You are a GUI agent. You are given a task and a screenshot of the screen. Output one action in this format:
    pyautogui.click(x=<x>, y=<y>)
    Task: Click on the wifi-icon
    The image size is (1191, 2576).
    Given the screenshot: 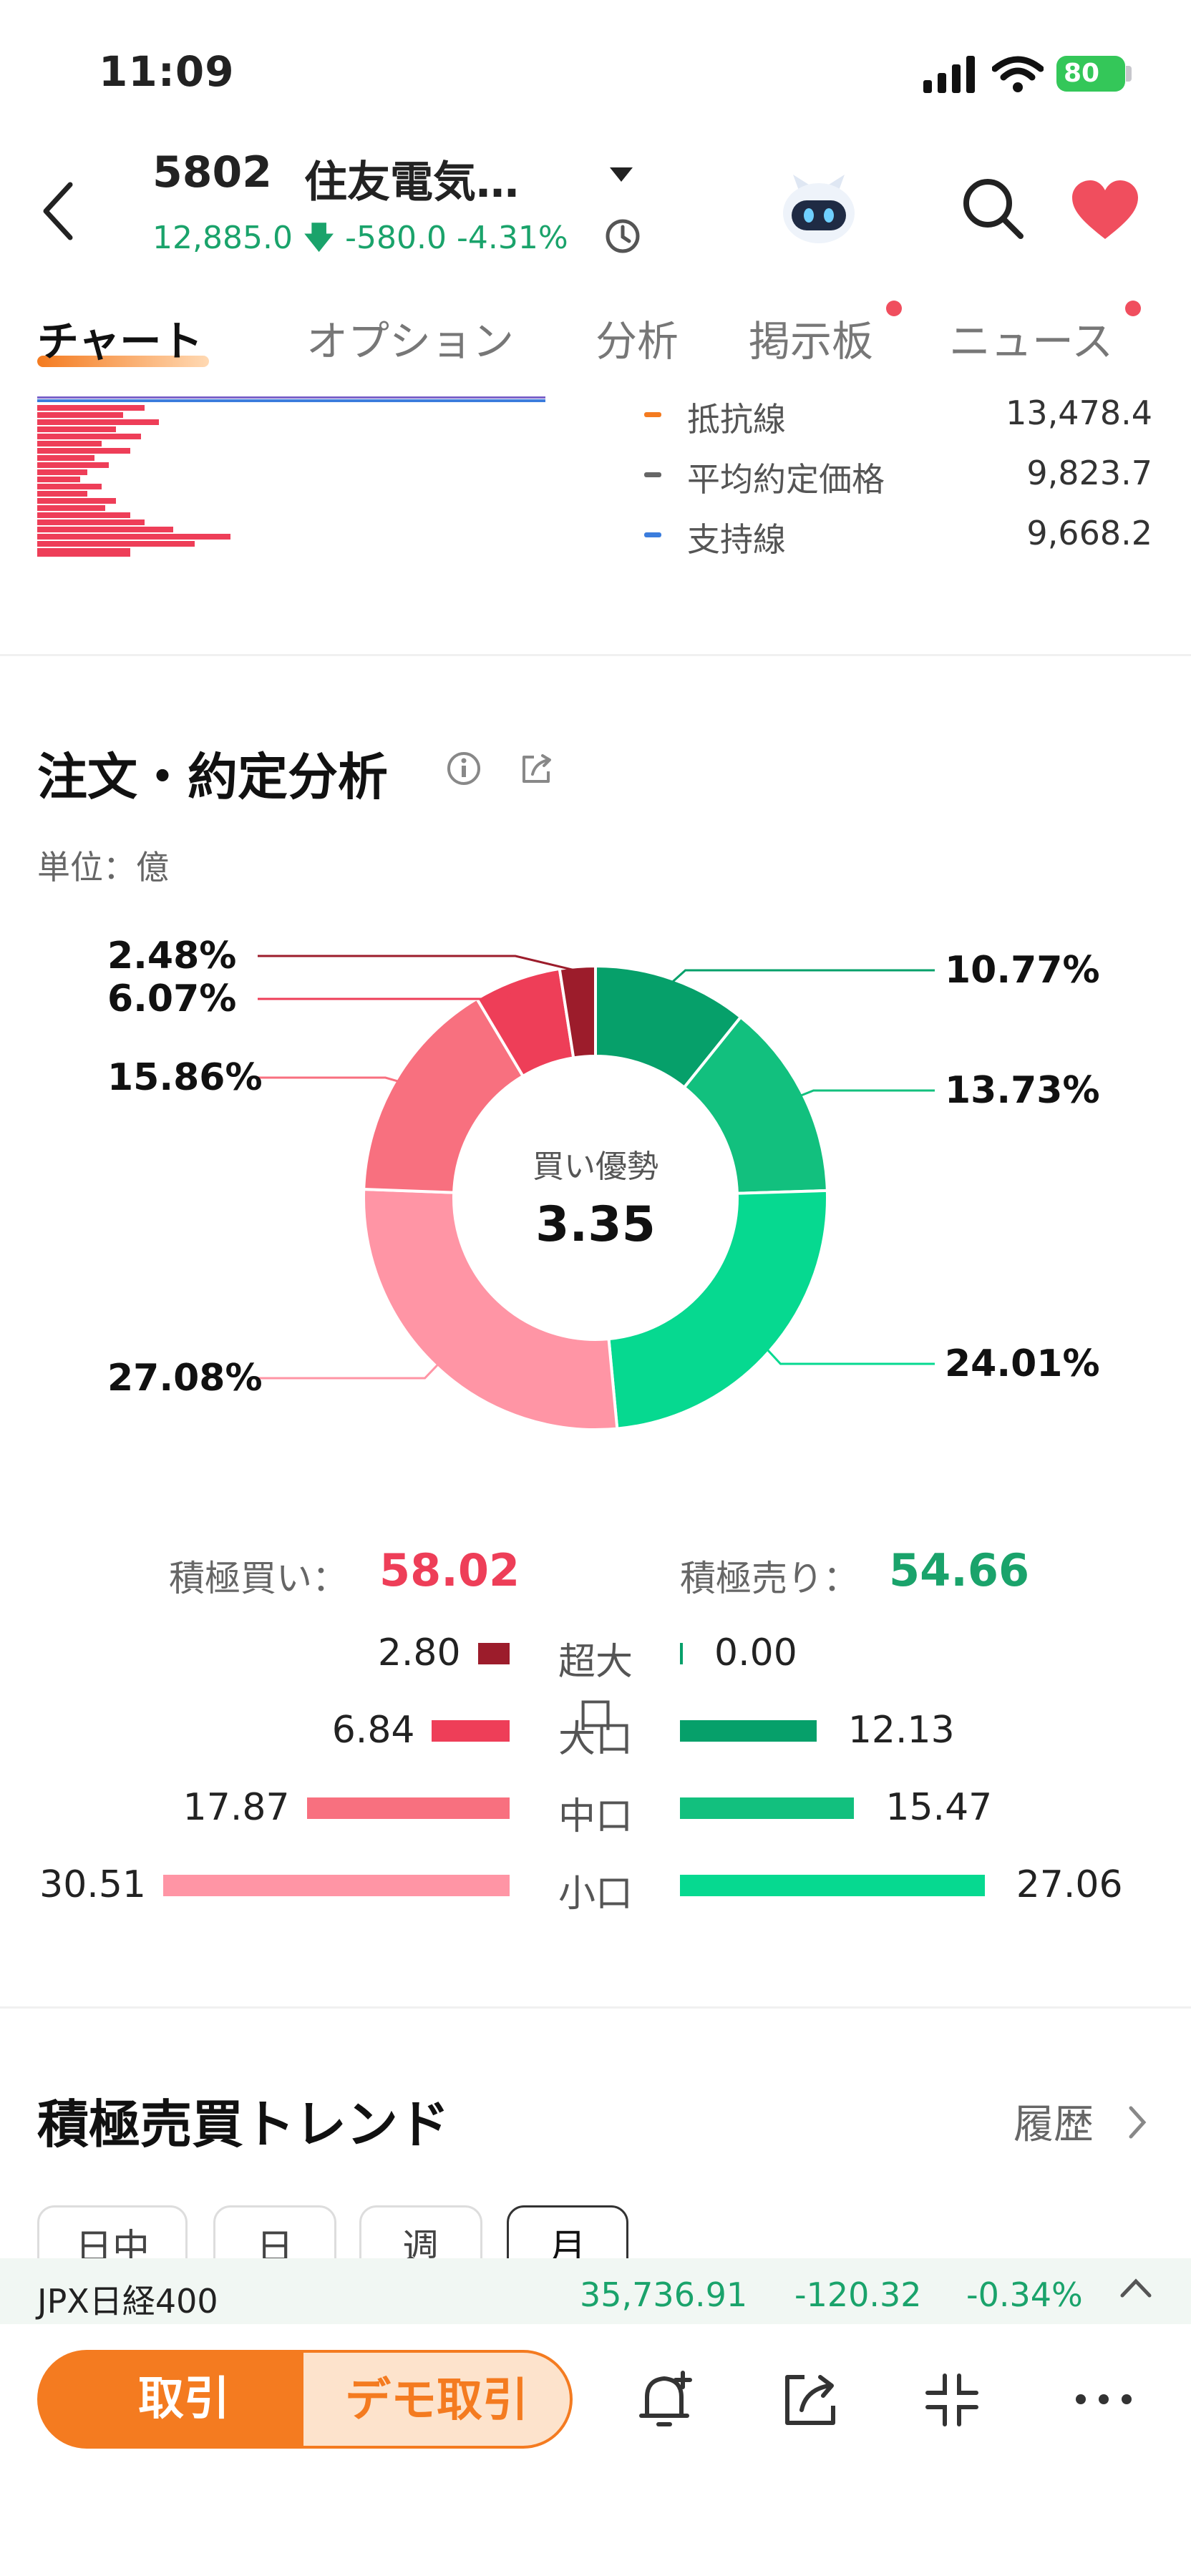 What is the action you would take?
    pyautogui.click(x=1018, y=74)
    